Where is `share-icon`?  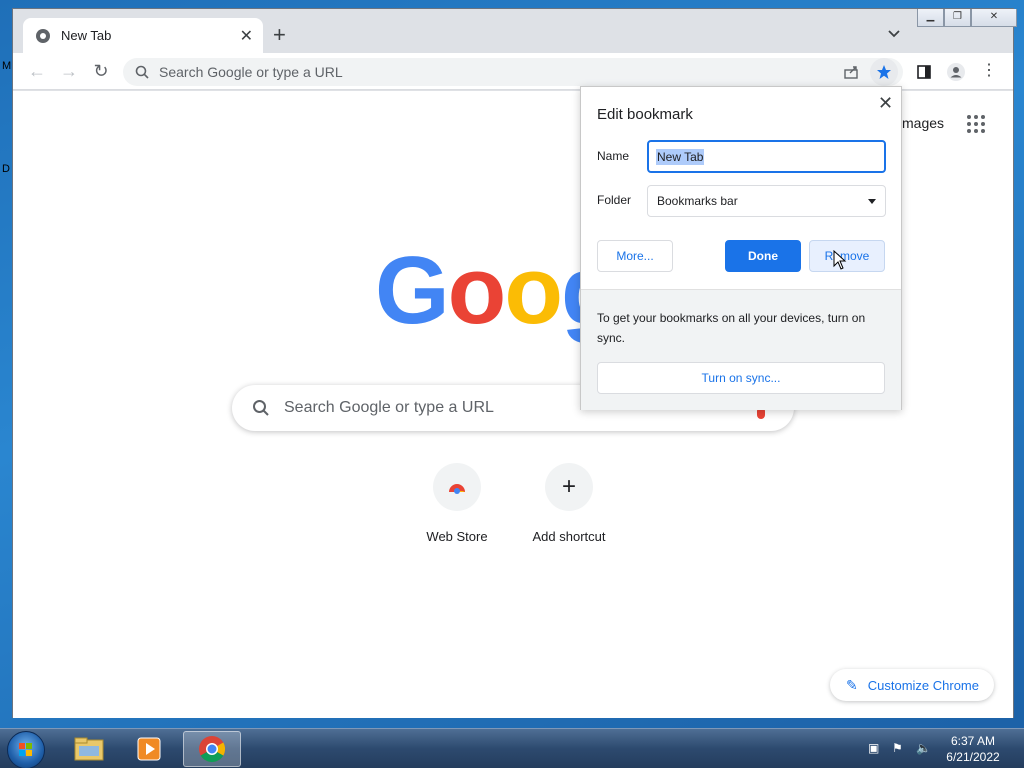 share-icon is located at coordinates (852, 72).